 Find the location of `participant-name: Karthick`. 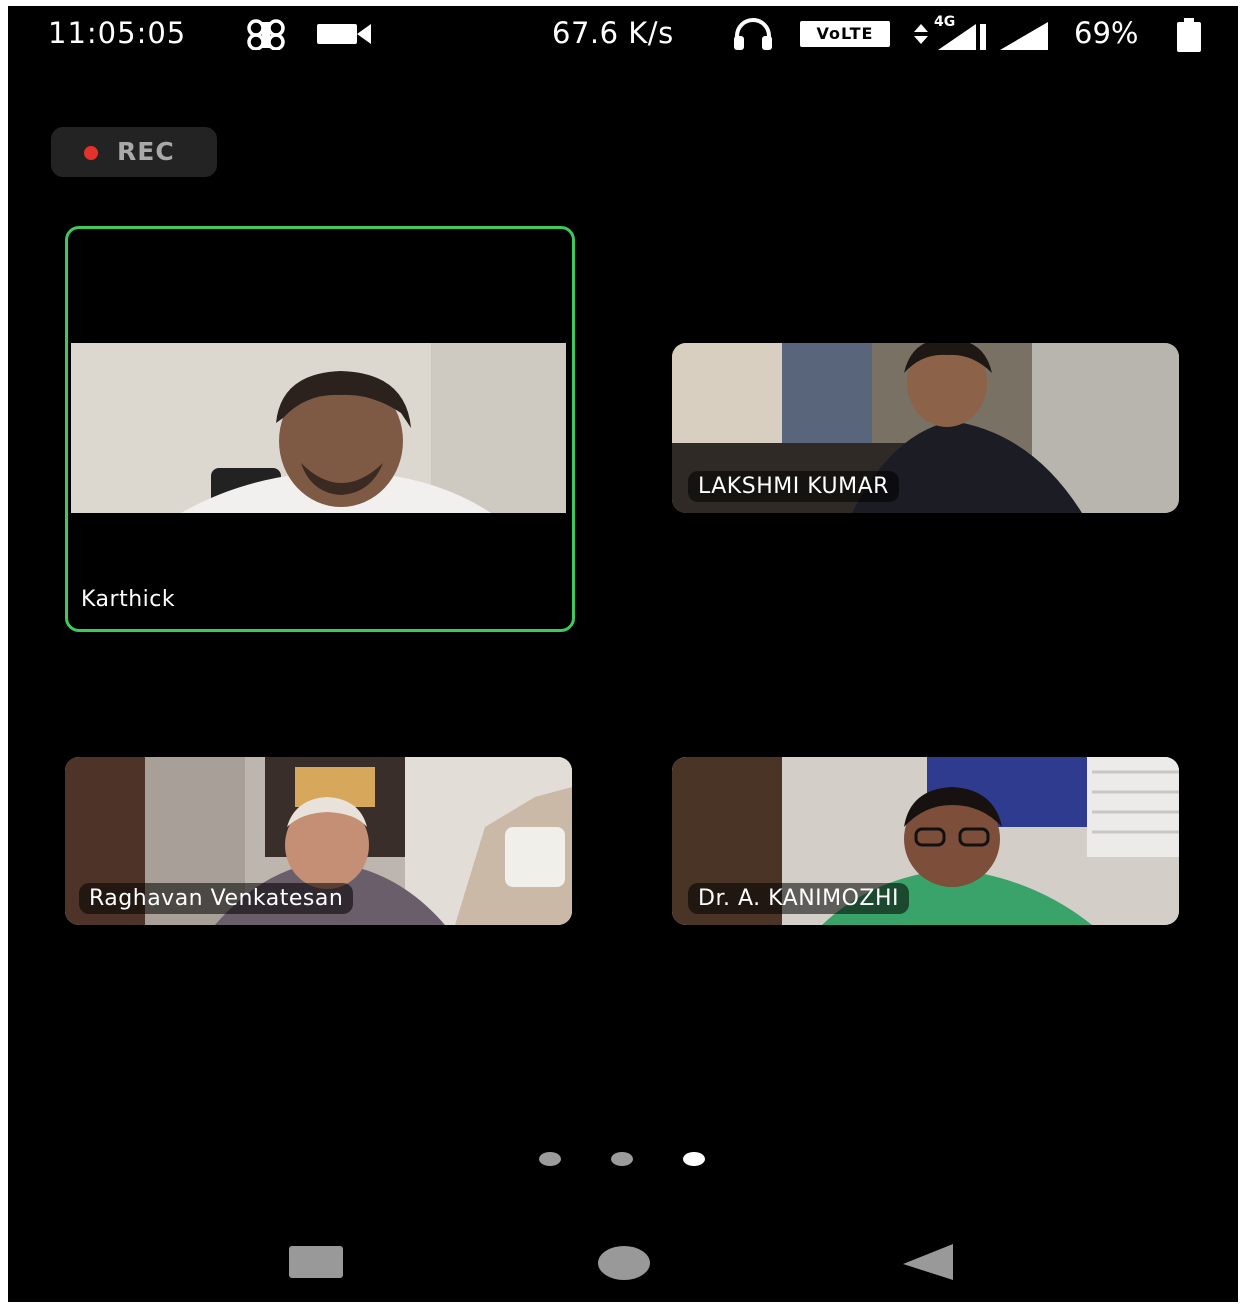

participant-name: Karthick is located at coordinates (128, 599).